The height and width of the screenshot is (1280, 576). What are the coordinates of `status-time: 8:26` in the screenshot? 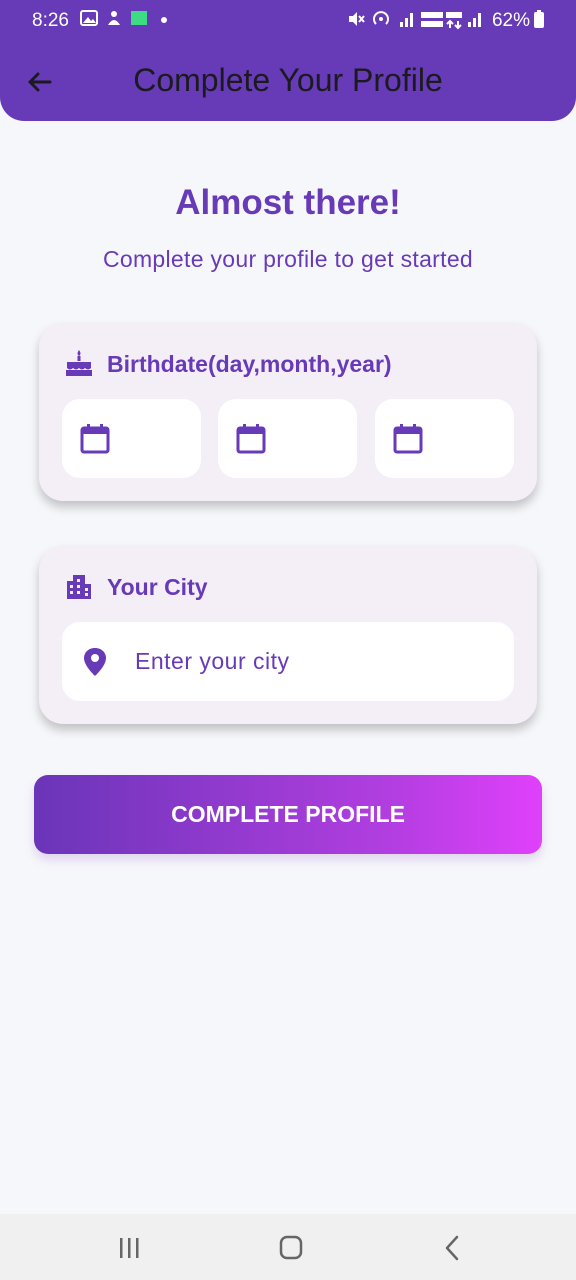 It's located at (50, 20).